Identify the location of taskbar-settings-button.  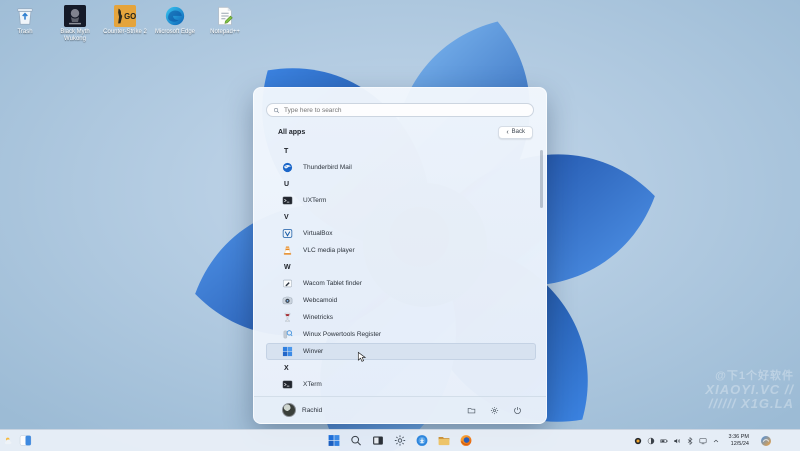
(400, 441).